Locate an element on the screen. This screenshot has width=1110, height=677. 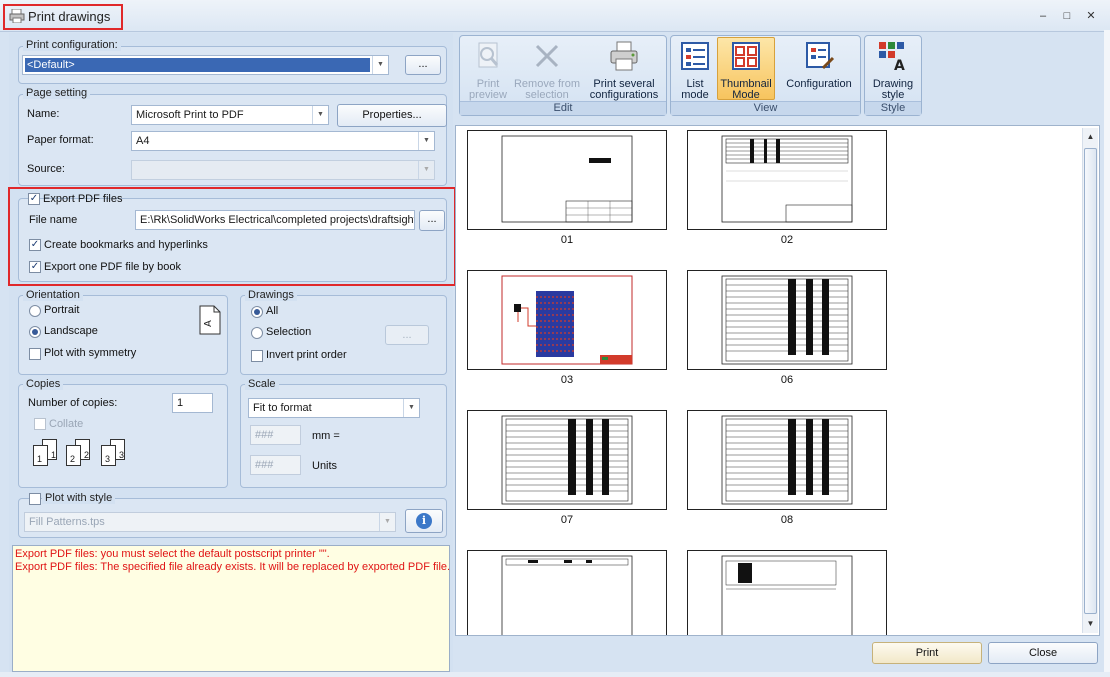
drawings-label: Drawings is located at coordinates (271, 295).